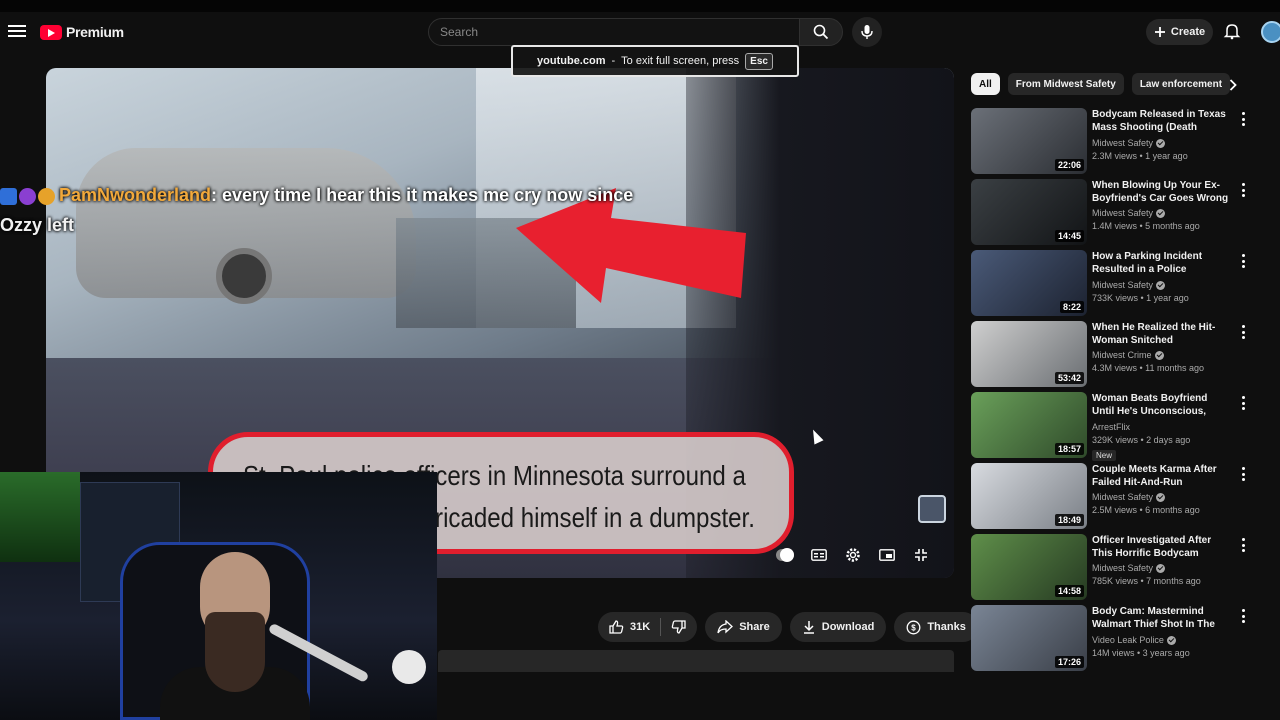 This screenshot has height=720, width=1280. What do you see at coordinates (696, 661) in the screenshot?
I see `description-box` at bounding box center [696, 661].